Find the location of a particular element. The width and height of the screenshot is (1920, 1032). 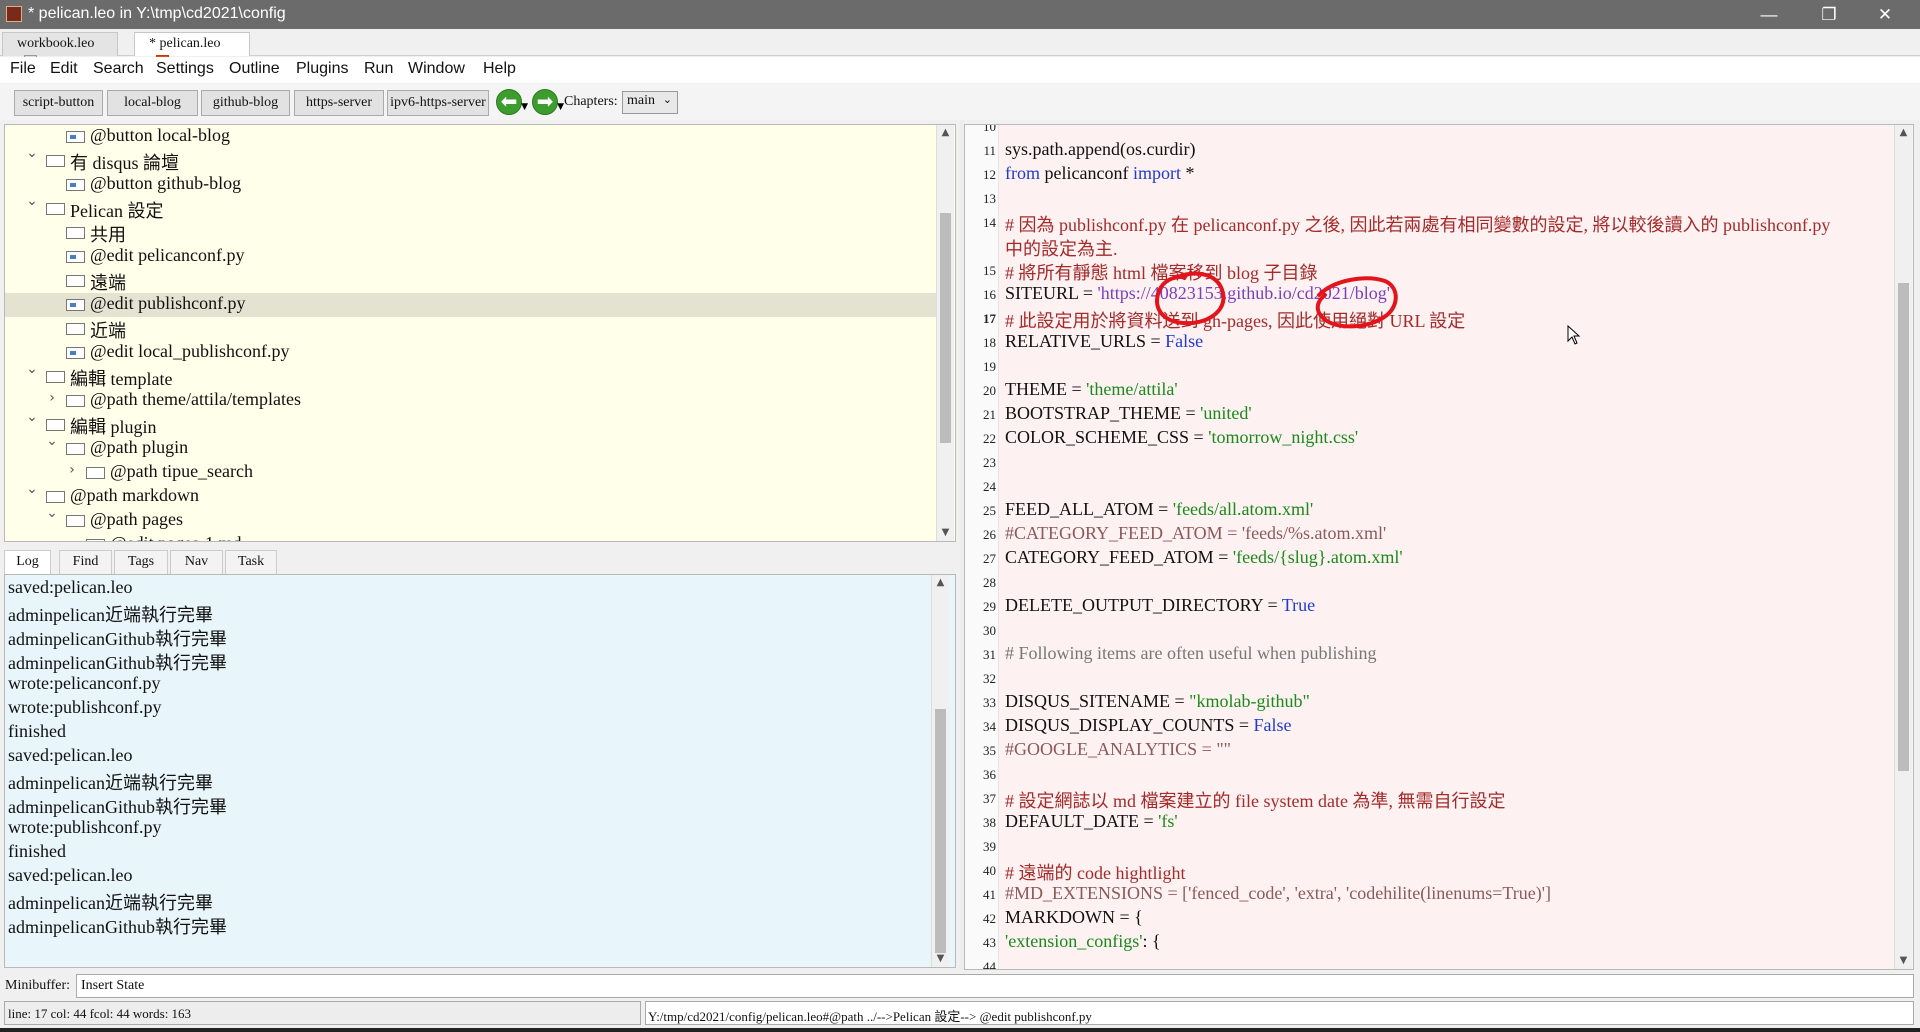

outline-node: ⌄ 有 disqus 論壇 is located at coordinates (471, 159).